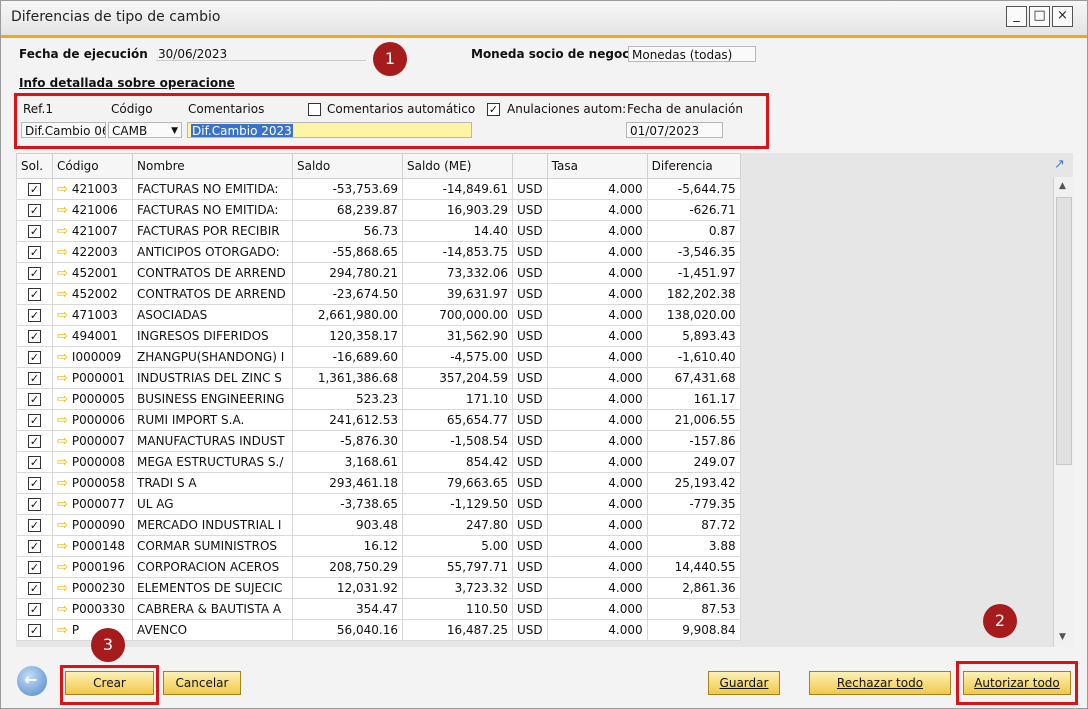  What do you see at coordinates (880, 683) in the screenshot?
I see `rechazar-todo-button: Rechazar todo` at bounding box center [880, 683].